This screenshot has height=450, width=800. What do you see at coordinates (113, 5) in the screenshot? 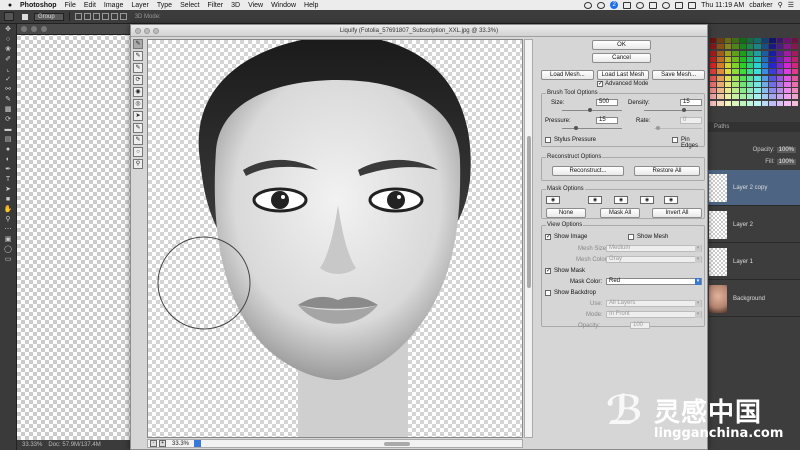
I see `menu-image: Image` at bounding box center [113, 5].